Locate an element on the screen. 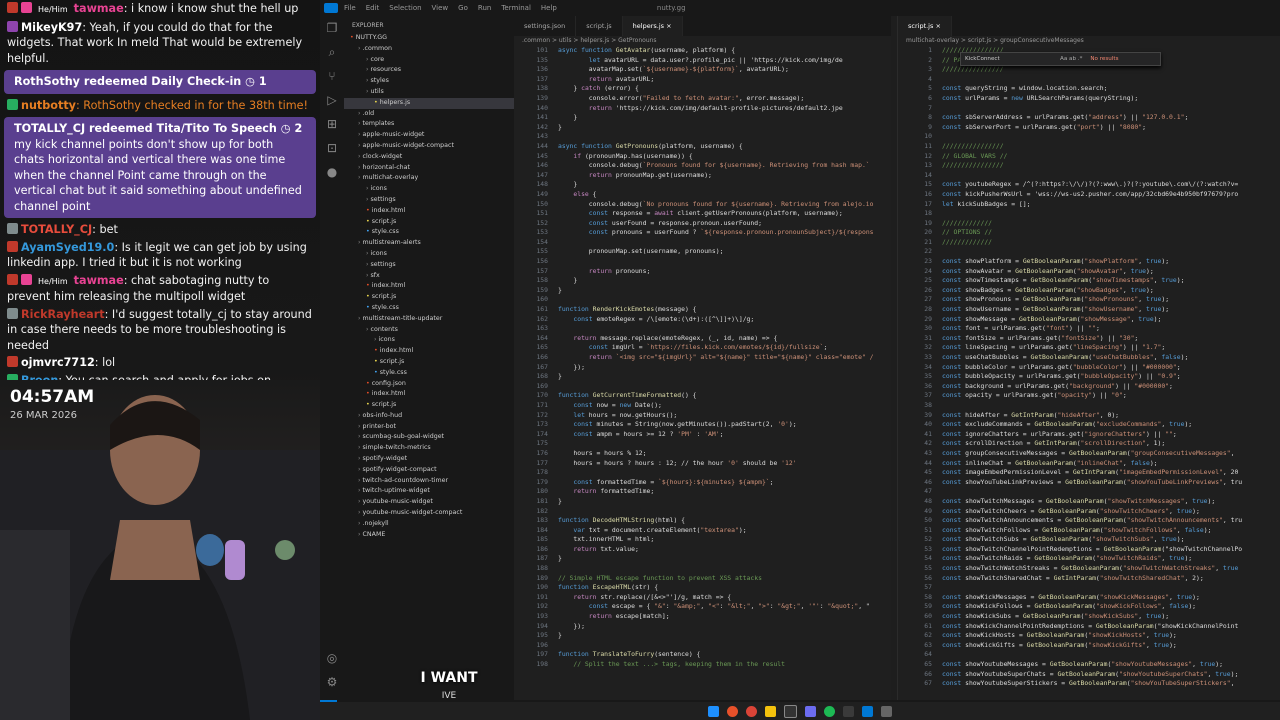  tree-item: › horizontal-chat is located at coordinates (429, 168).